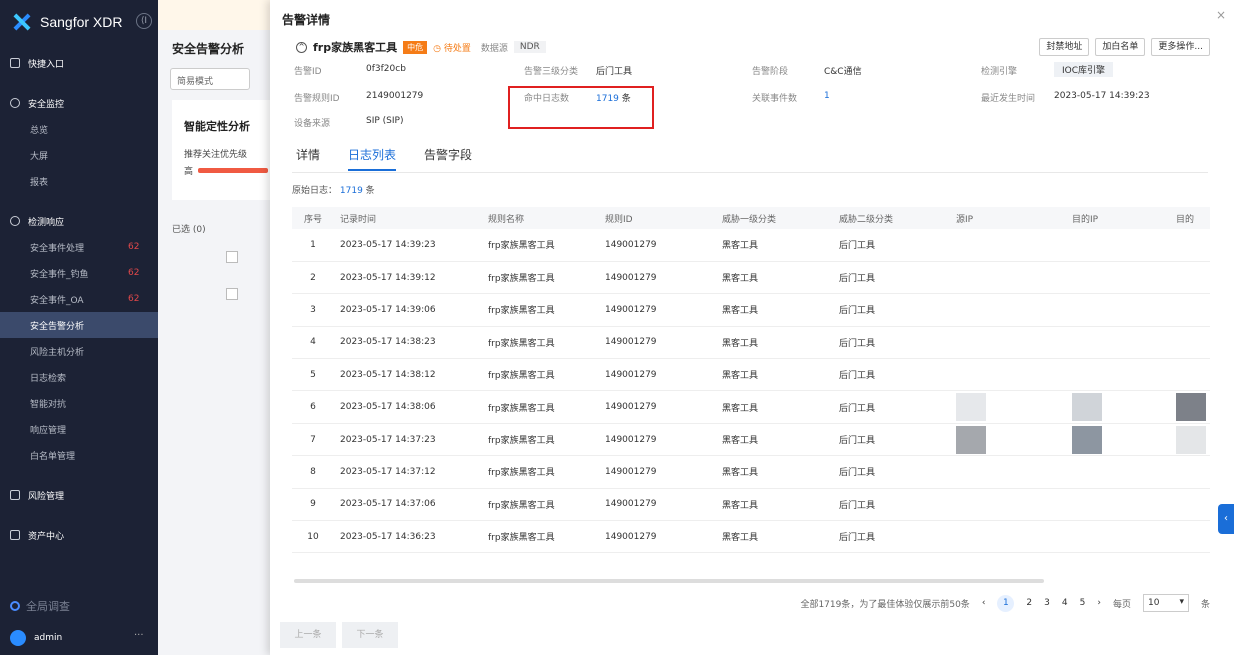  Describe the element at coordinates (79, 403) in the screenshot. I see `sidebar-item: 智能对抗` at that location.